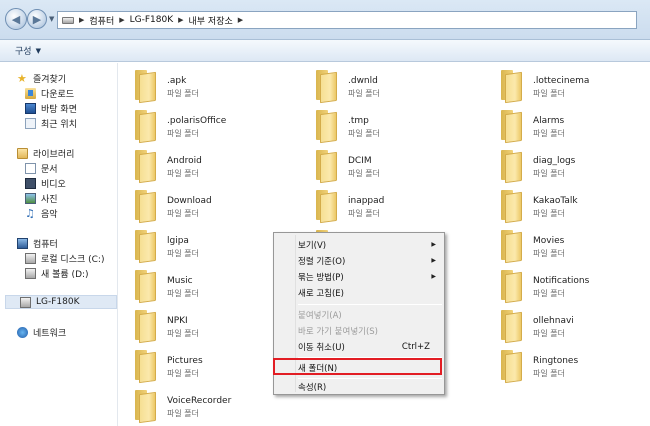 The image size is (650, 426). What do you see at coordinates (359, 244) in the screenshot?
I see `menu-item-view: 보기(V) ▶` at bounding box center [359, 244].